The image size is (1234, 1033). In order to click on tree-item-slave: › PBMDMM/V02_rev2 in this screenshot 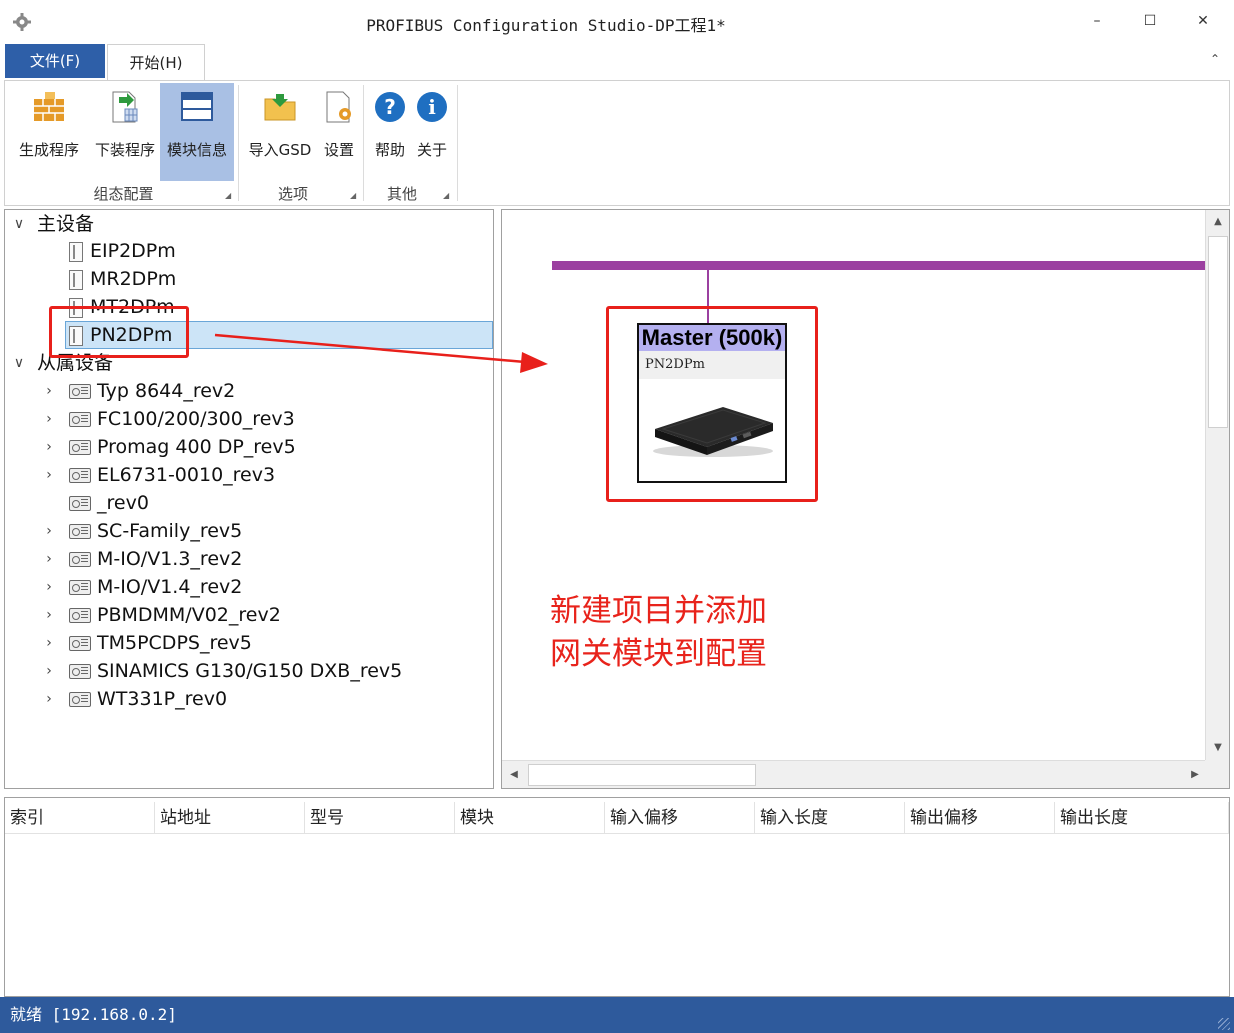, I will do `click(249, 615)`.